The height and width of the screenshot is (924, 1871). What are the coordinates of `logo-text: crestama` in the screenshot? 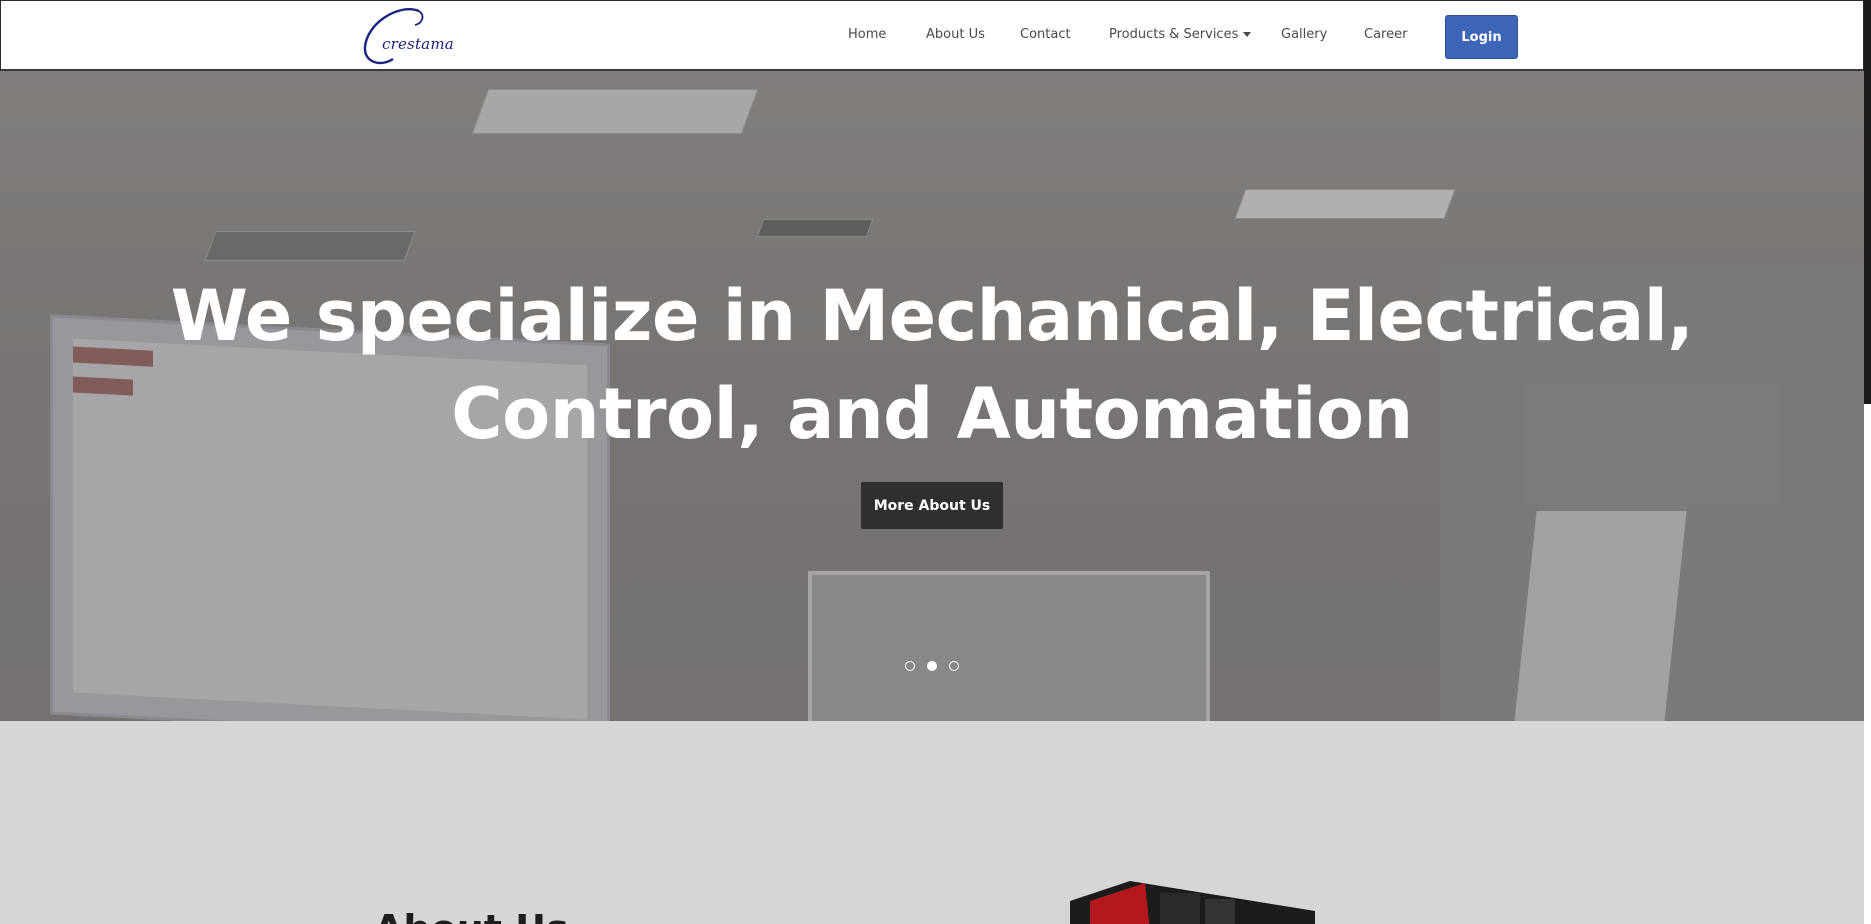 It's located at (418, 44).